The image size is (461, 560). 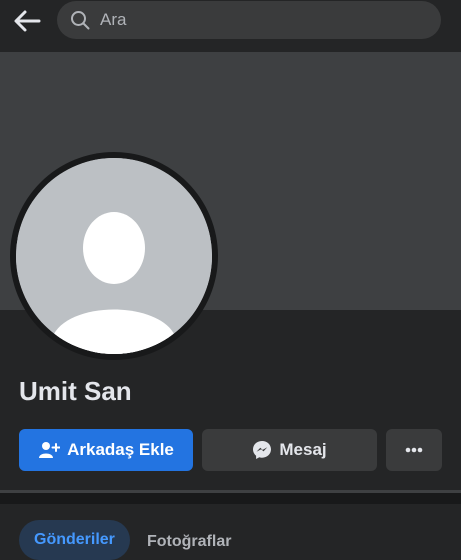 I want to click on profile-name: Umit San, so click(x=75, y=391).